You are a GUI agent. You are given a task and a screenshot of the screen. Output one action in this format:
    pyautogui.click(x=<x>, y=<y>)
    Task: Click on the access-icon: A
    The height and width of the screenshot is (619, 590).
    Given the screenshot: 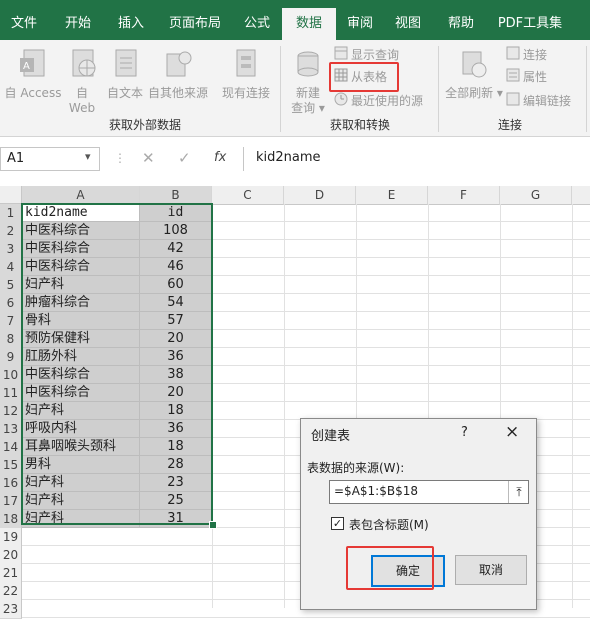 What is the action you would take?
    pyautogui.click(x=33, y=66)
    